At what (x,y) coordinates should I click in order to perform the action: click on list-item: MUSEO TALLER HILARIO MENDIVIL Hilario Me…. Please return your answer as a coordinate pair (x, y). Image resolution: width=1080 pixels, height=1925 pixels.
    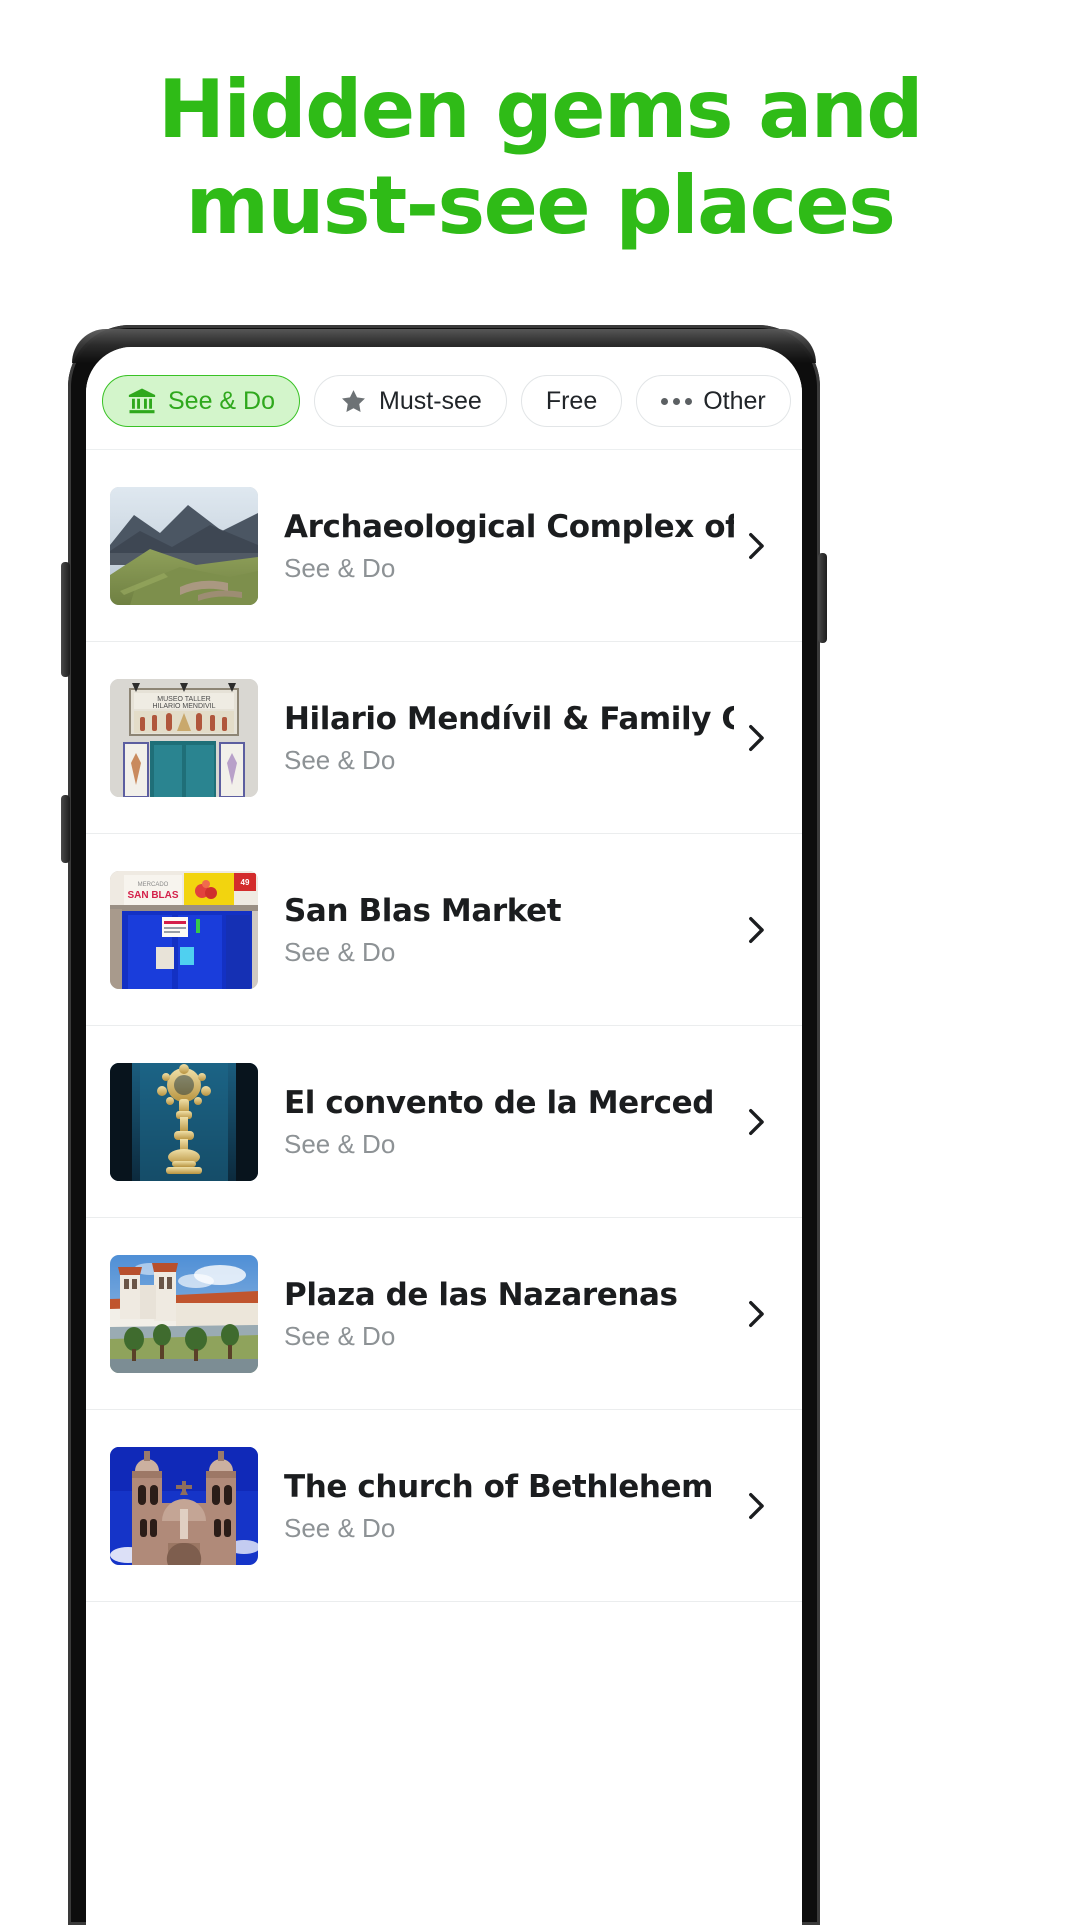
    Looking at the image, I should click on (444, 738).